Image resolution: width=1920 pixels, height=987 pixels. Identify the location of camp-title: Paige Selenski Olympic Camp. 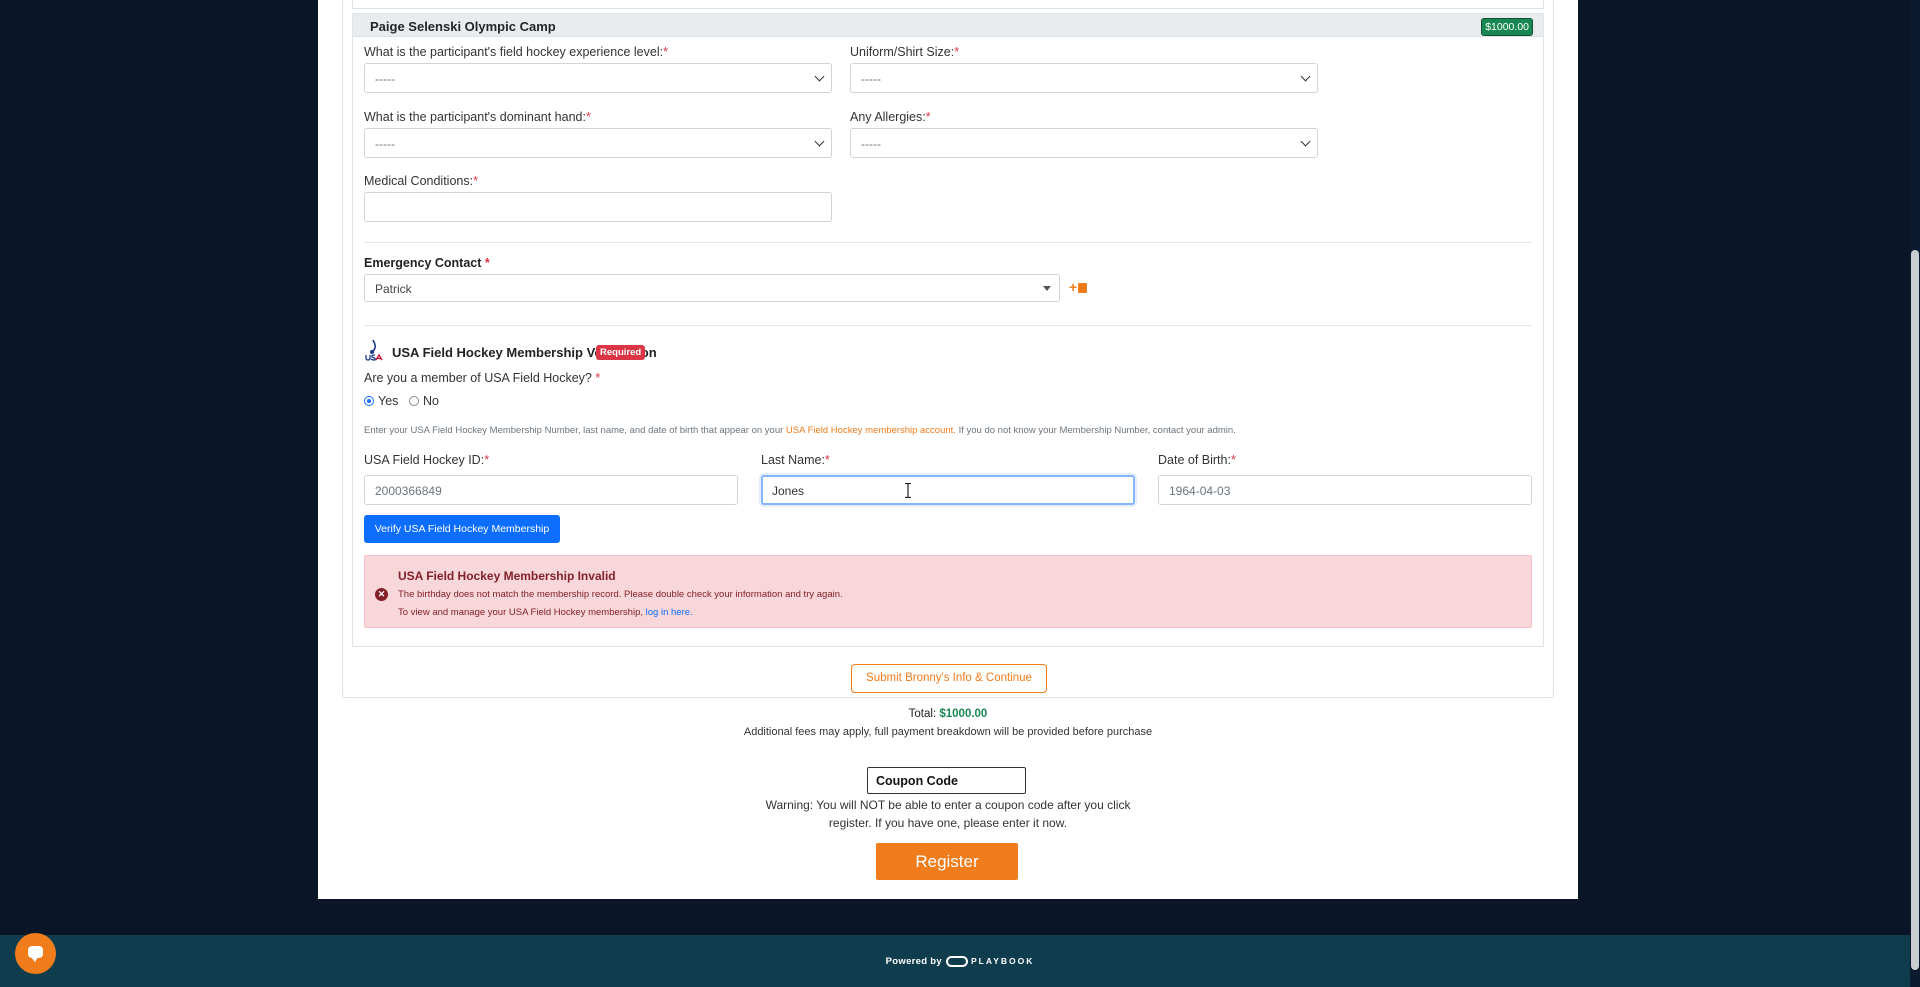
(463, 26).